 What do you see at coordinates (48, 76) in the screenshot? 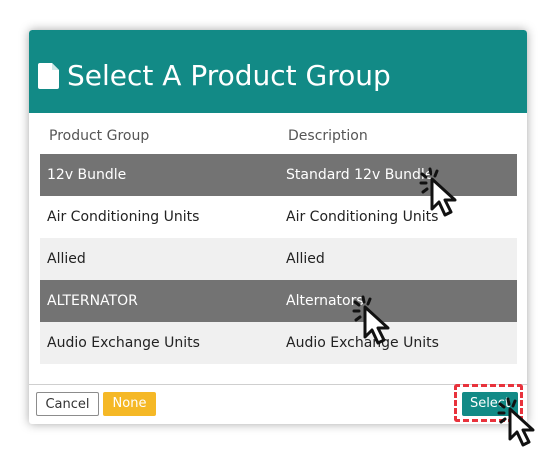
I see `document-icon` at bounding box center [48, 76].